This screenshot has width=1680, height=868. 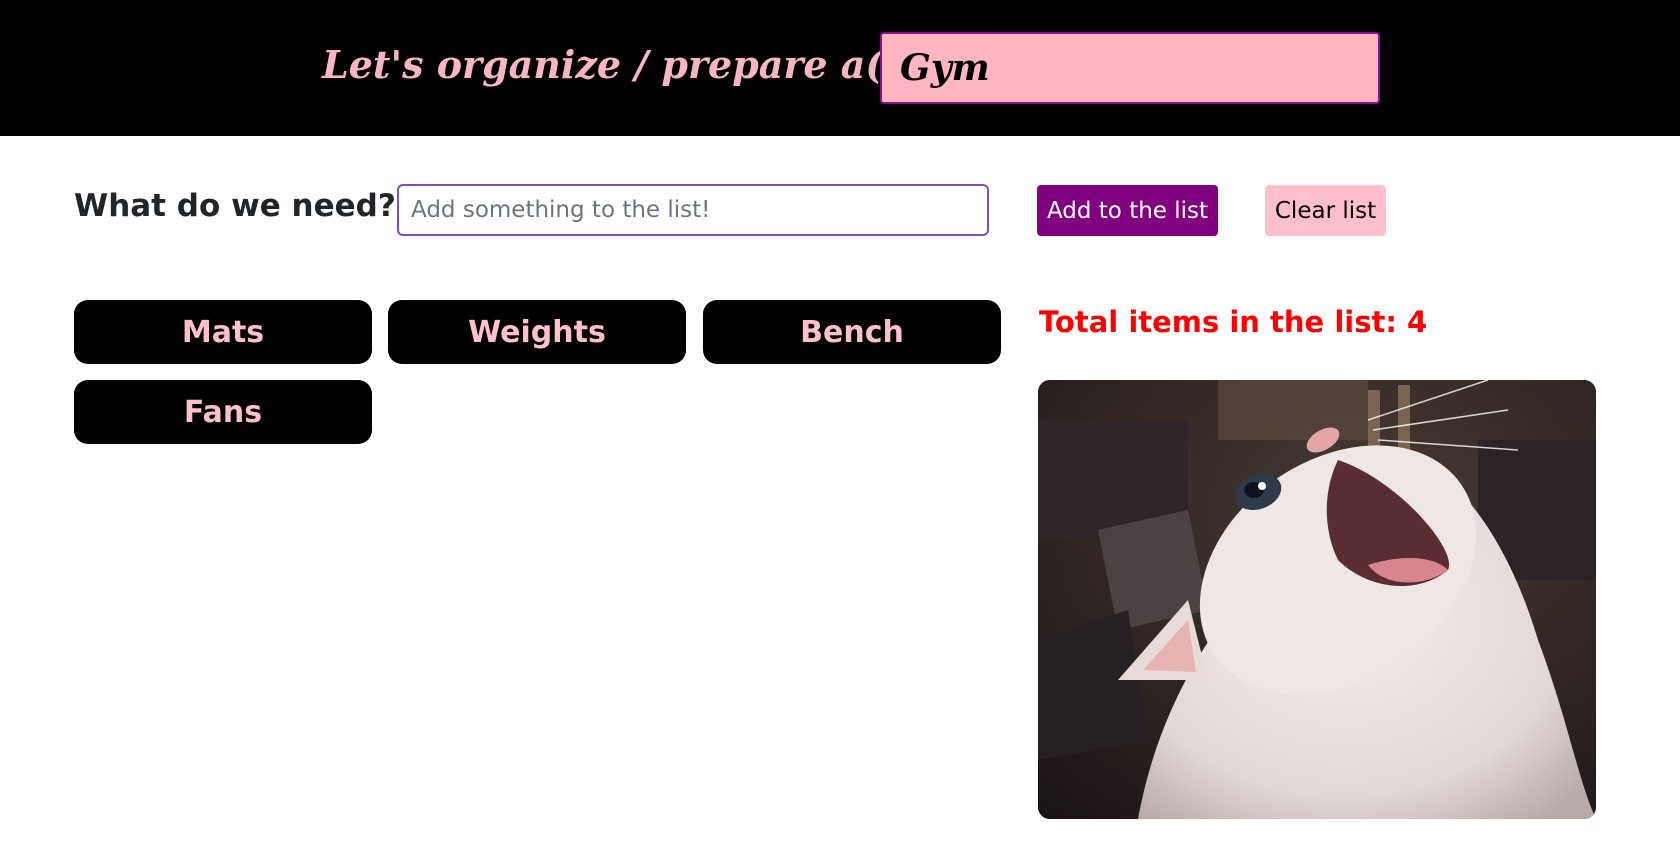 What do you see at coordinates (223, 332) in the screenshot?
I see `list-item: Mats` at bounding box center [223, 332].